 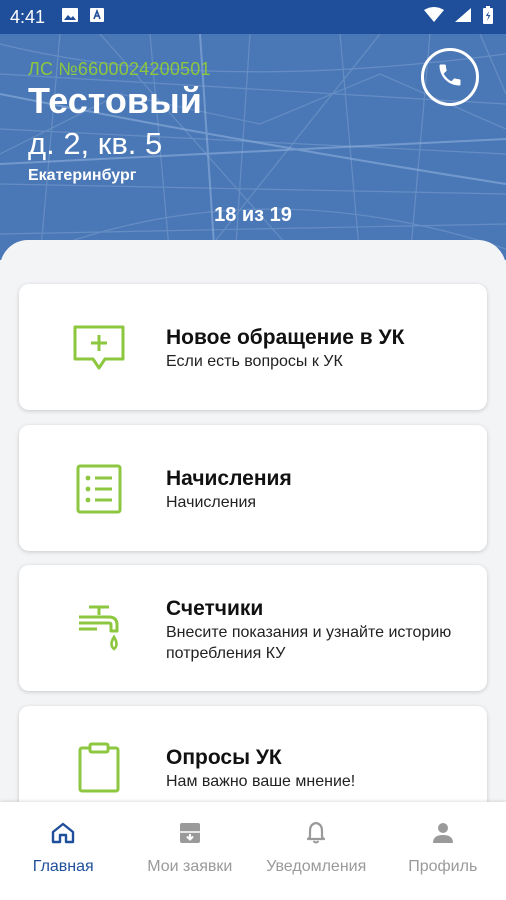 What do you see at coordinates (443, 851) in the screenshot?
I see `nav-profile: Профиль` at bounding box center [443, 851].